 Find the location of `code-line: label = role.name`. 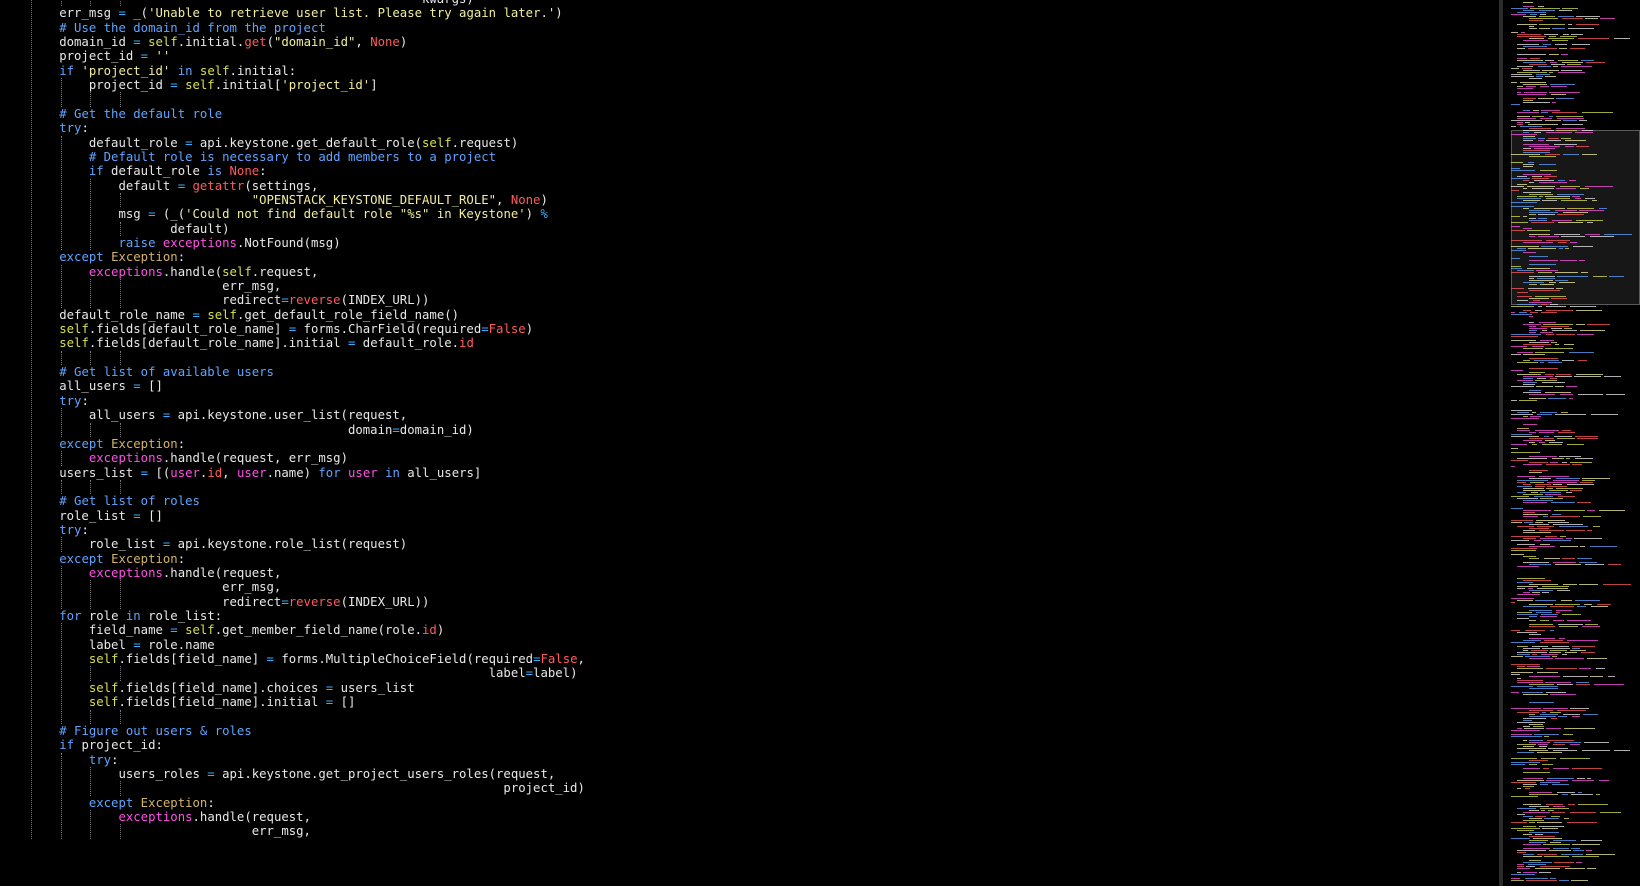

code-line: label = role.name is located at coordinates (107, 645).